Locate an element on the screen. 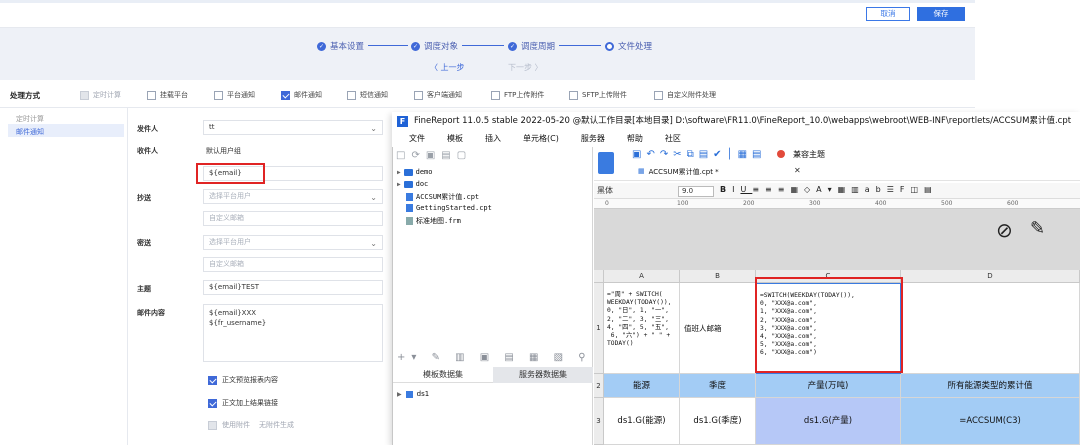 This screenshot has width=1080, height=445. format-icons: BIU≡≡≡▦◇A▾▦▥ab☰F◫▤ is located at coordinates (829, 189).